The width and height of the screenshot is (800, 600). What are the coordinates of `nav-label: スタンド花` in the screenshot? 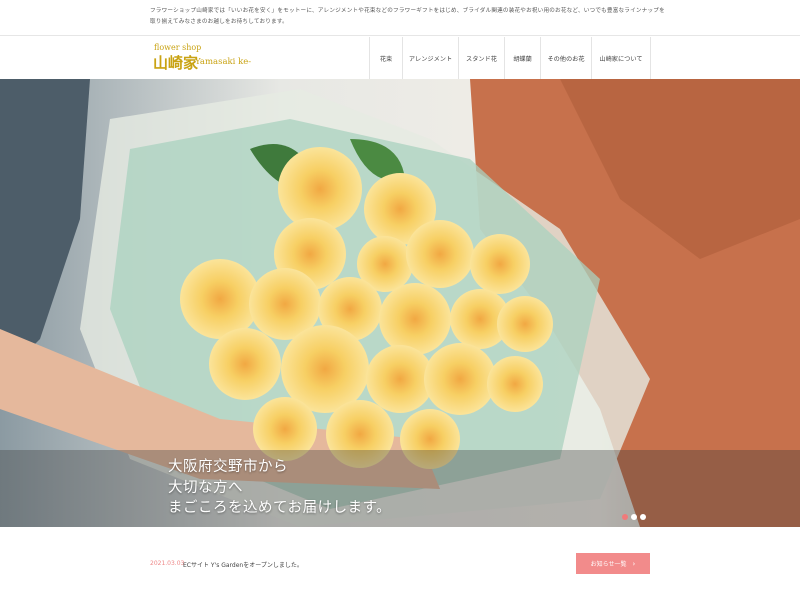 It's located at (481, 59).